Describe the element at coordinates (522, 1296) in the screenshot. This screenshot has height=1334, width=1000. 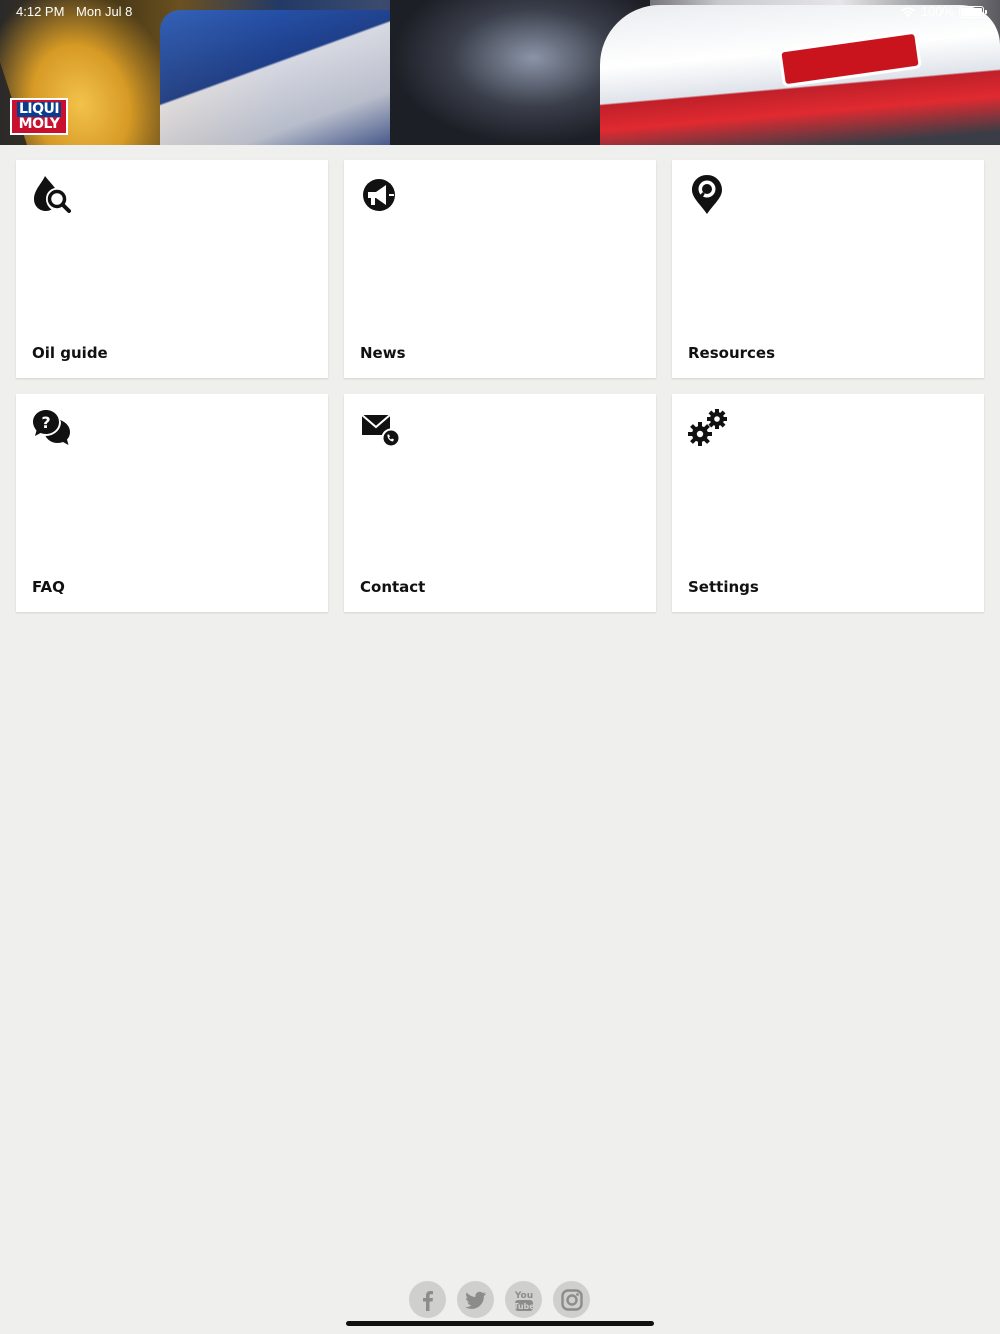
I see `svg-text: You` at that location.